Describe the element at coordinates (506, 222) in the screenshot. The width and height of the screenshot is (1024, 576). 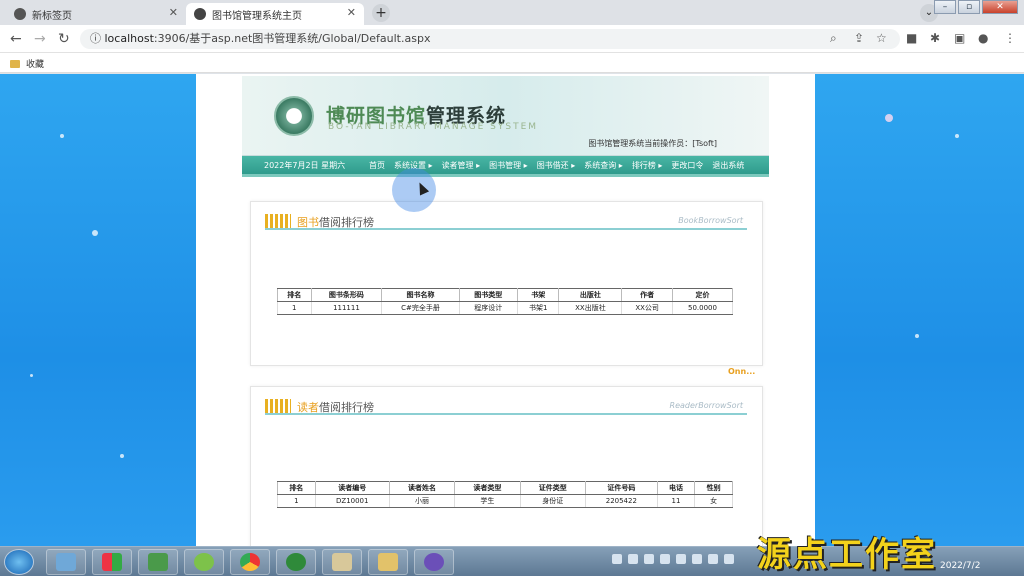
I see `panel-header: 图书借阅排行榜 BookBorrowSort` at that location.